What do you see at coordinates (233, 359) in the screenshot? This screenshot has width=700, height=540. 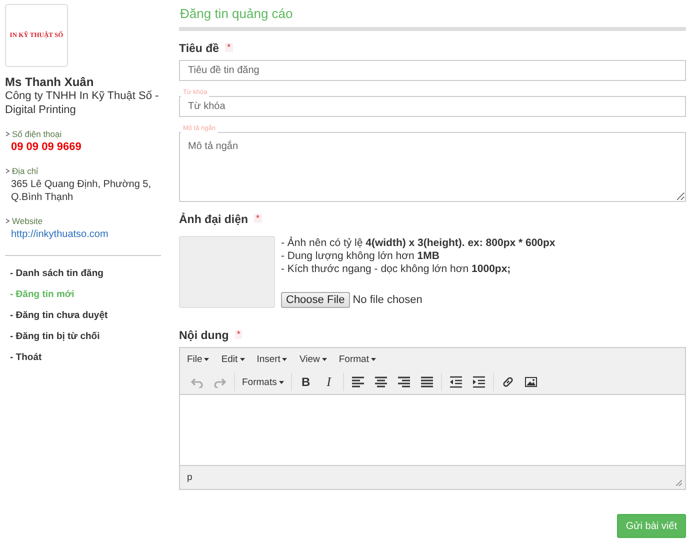 I see `editor-menu: Edit` at bounding box center [233, 359].